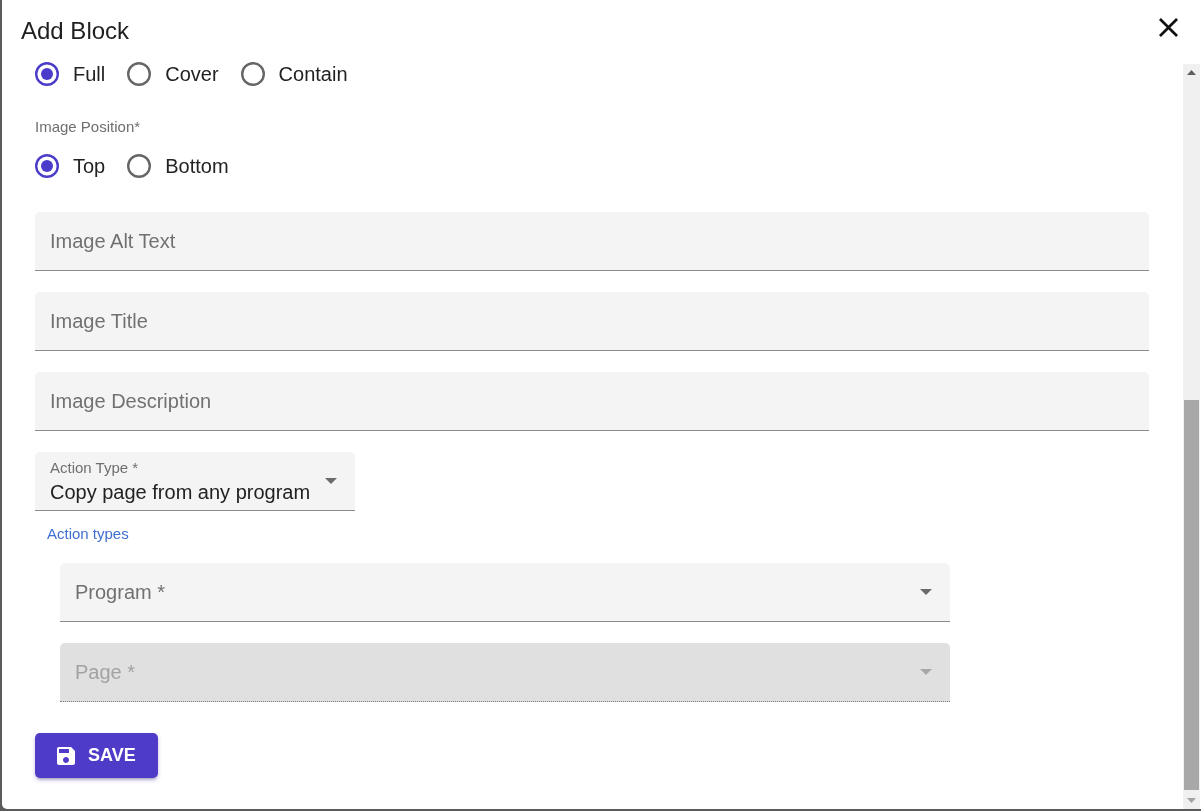 This screenshot has height=811, width=1201. What do you see at coordinates (592, 401) in the screenshot?
I see `input-field: Image Description` at bounding box center [592, 401].